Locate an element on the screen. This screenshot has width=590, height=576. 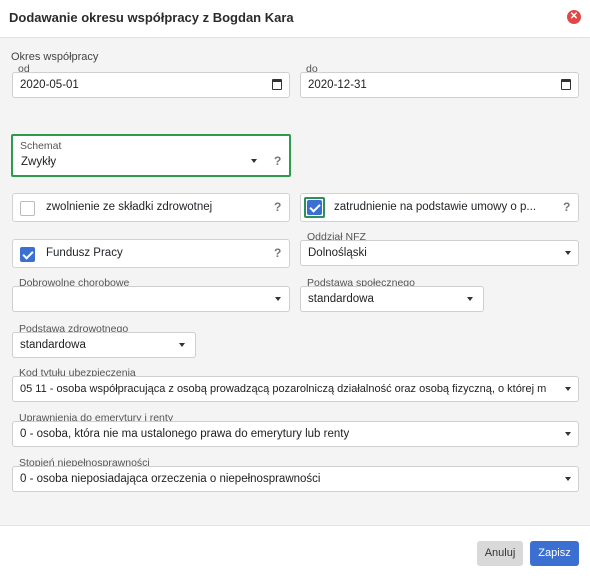
from-date-value: 2020-05-01 is located at coordinates (49, 85).